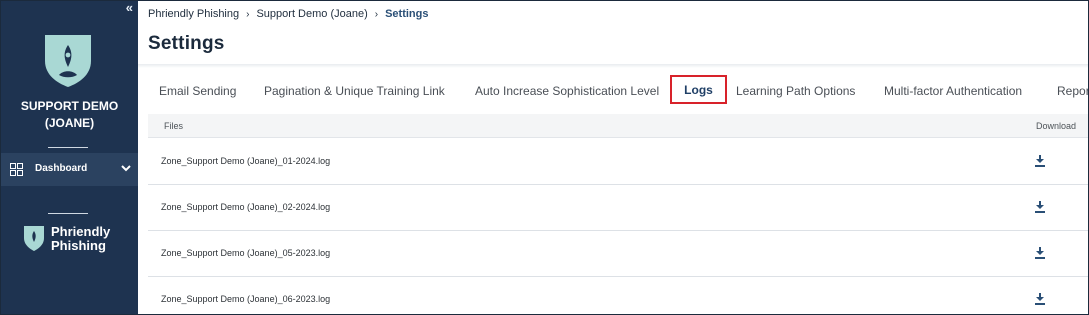 The image size is (1089, 315). I want to click on breadcrumb-link-org: Support Demo (Joane), so click(311, 14).